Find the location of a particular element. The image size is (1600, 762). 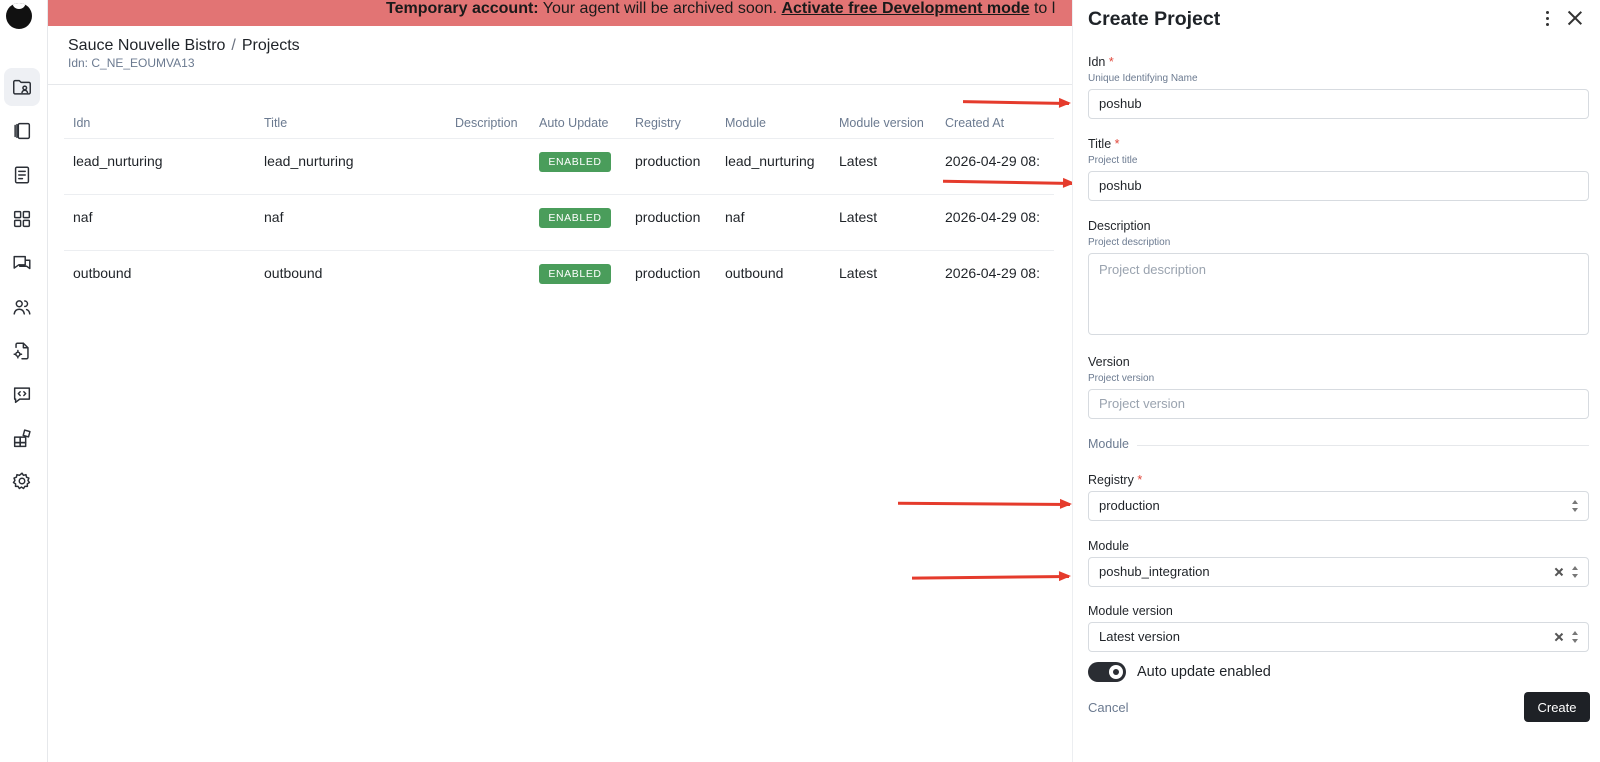

module-value: poshub_integration is located at coordinates (1154, 571).